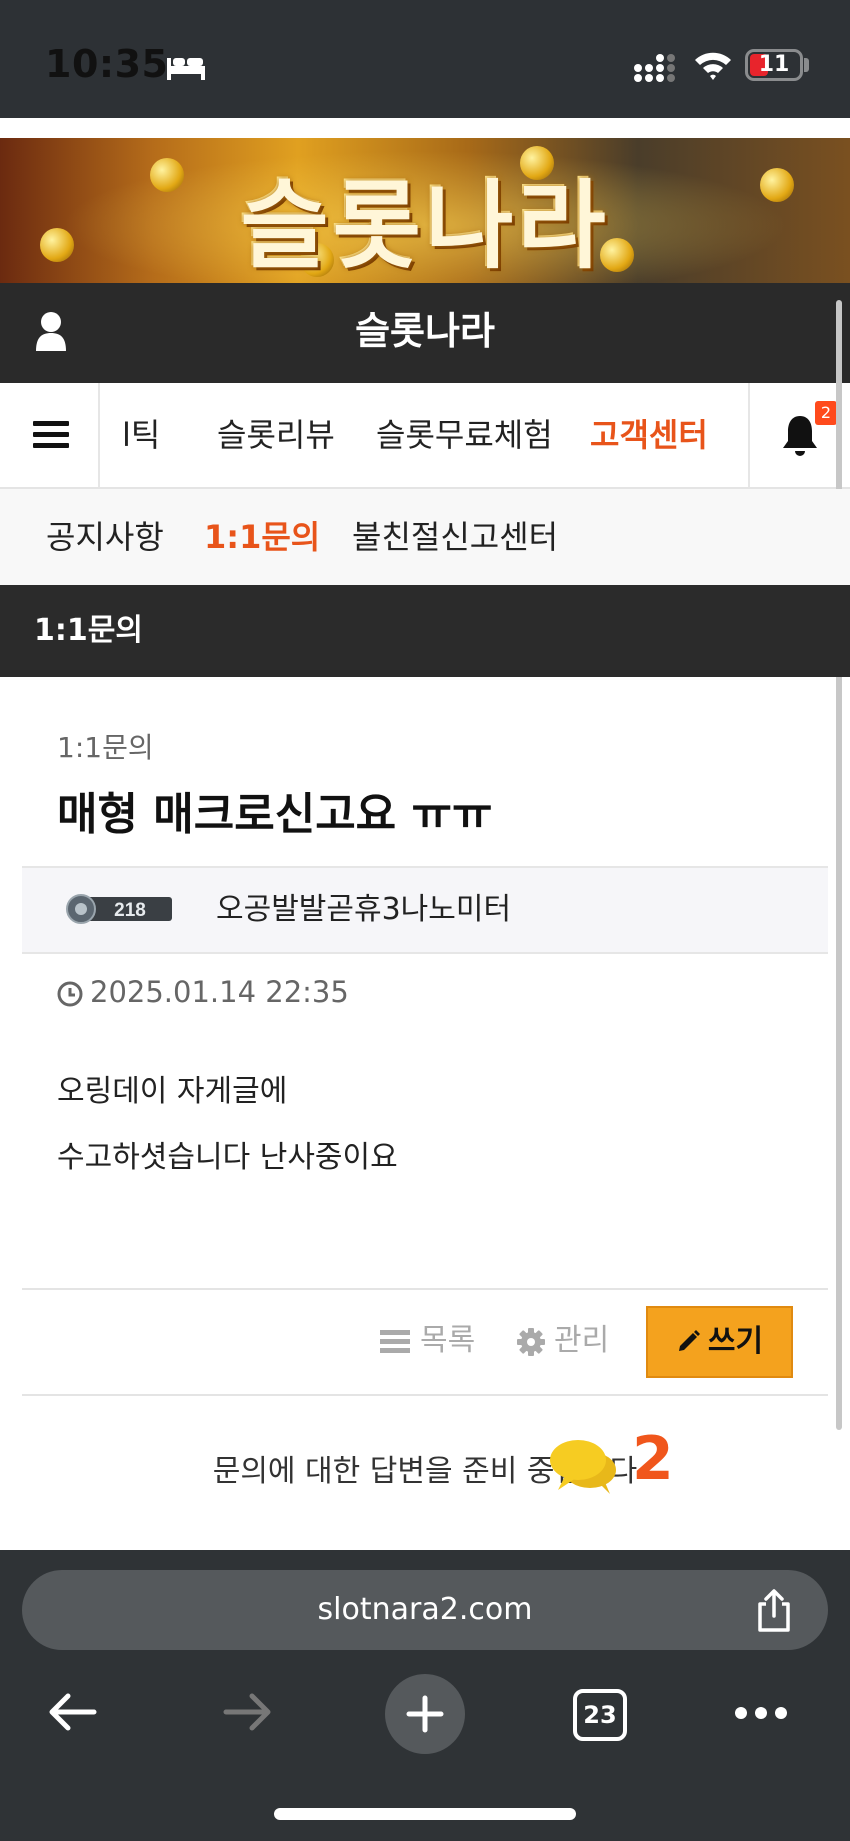 The width and height of the screenshot is (850, 1841). I want to click on plus-icon, so click(425, 1714).